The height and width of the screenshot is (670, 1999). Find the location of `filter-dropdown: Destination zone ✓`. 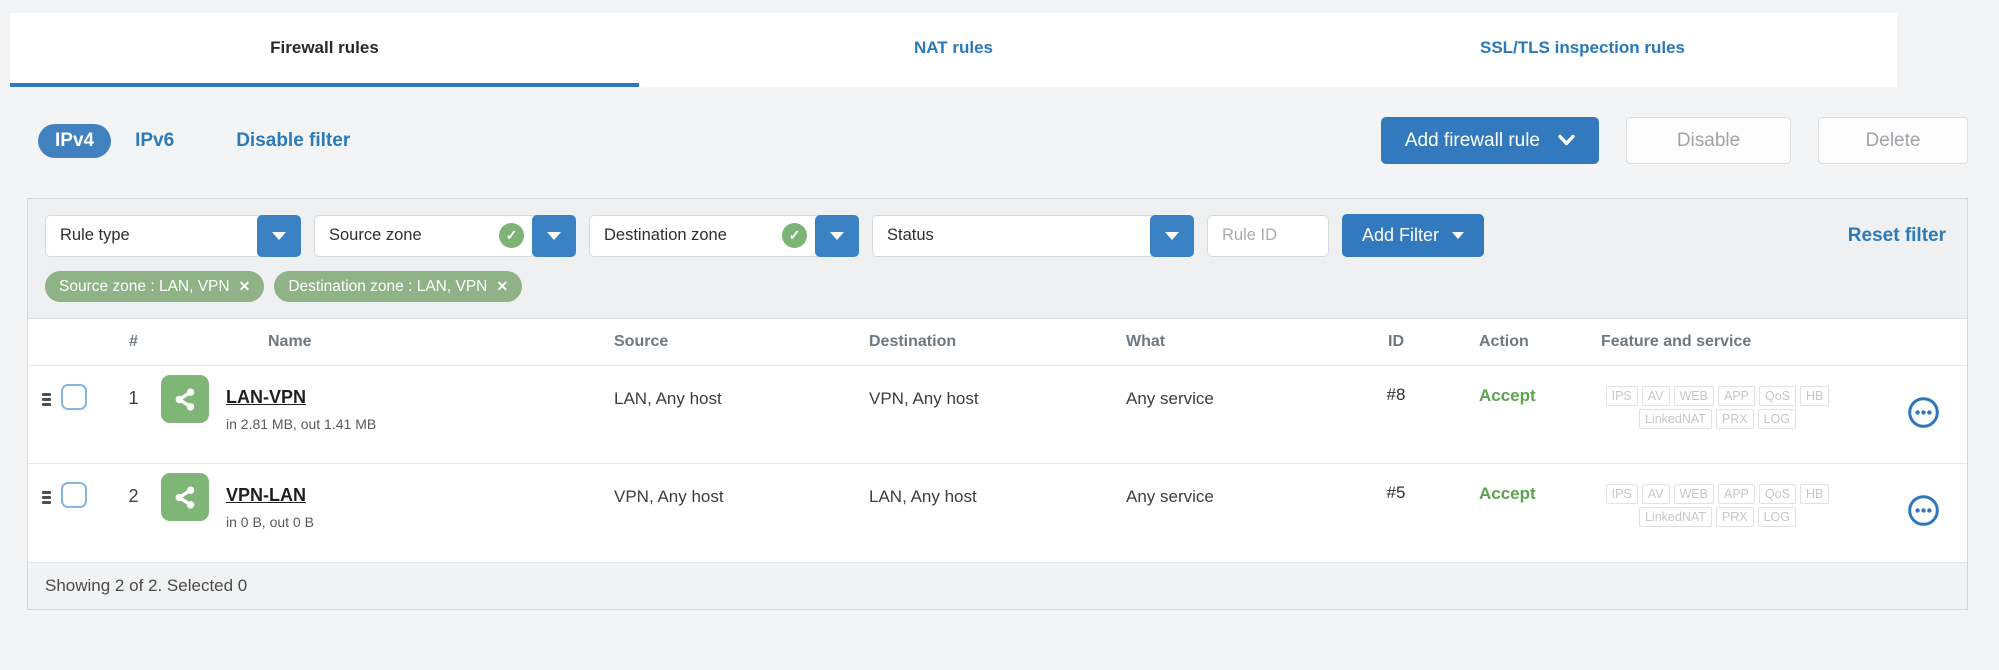

filter-dropdown: Destination zone ✓ is located at coordinates (724, 235).